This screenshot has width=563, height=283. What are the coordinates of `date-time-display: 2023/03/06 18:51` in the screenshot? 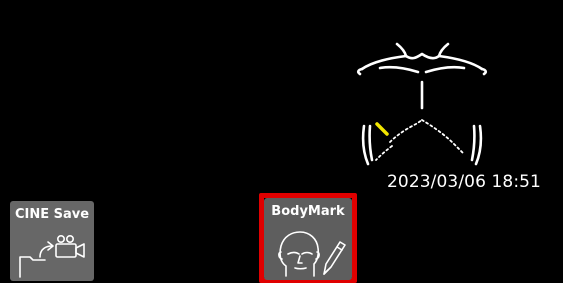 It's located at (464, 182).